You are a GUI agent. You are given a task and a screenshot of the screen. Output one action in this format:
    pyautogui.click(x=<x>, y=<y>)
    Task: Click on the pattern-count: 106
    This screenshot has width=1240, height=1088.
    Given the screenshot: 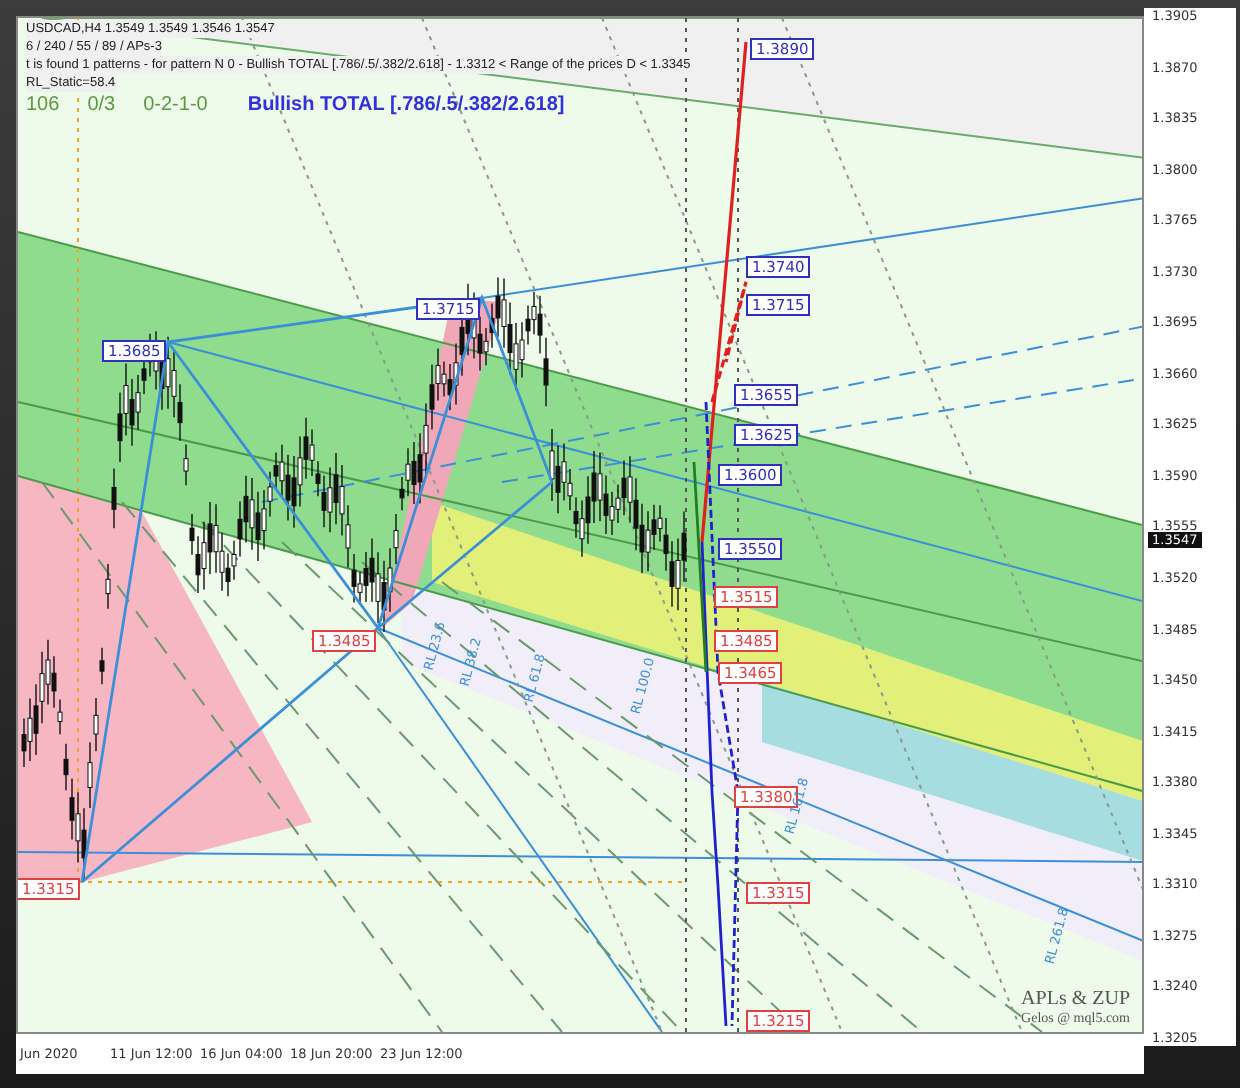 What is the action you would take?
    pyautogui.click(x=43, y=105)
    